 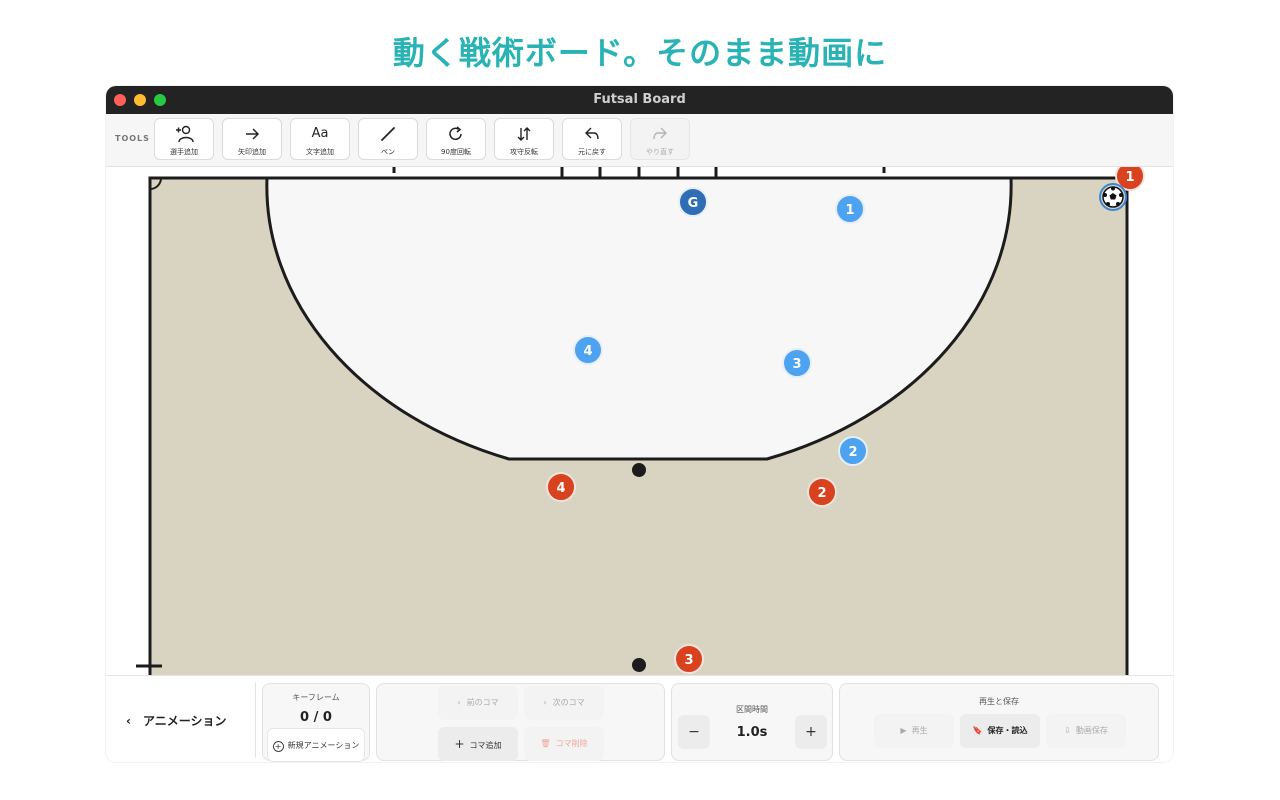 What do you see at coordinates (660, 152) in the screenshot?
I see `redo-label: やり直す` at bounding box center [660, 152].